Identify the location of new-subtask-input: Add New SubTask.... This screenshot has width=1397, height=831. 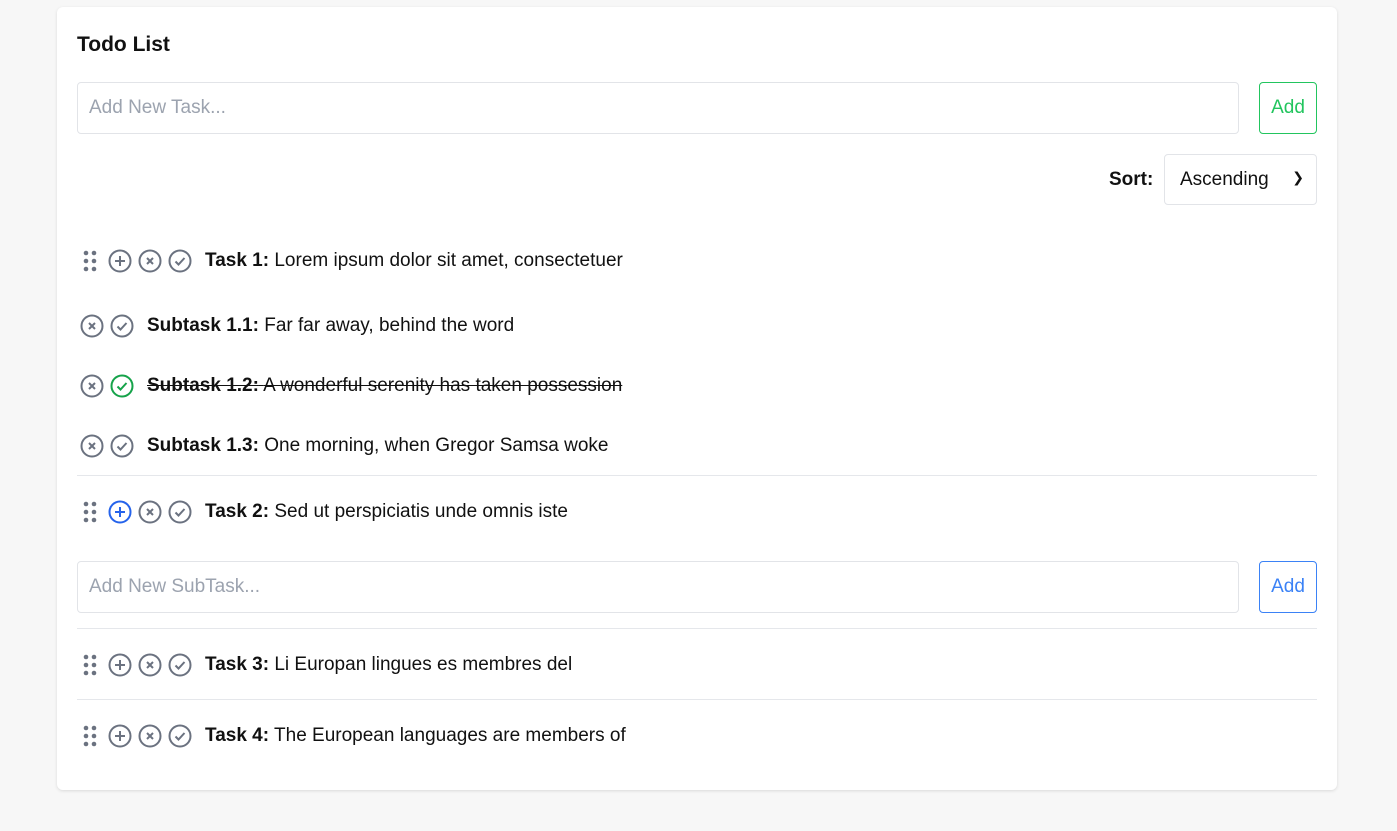
(658, 587).